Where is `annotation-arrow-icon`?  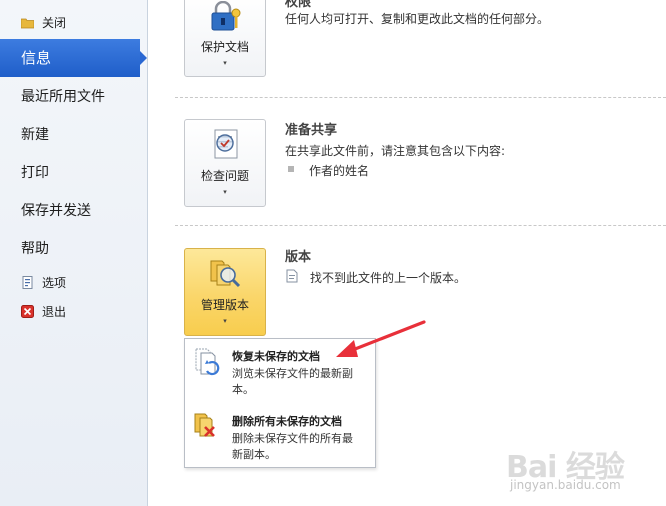
annotation-arrow-icon is located at coordinates (381, 338).